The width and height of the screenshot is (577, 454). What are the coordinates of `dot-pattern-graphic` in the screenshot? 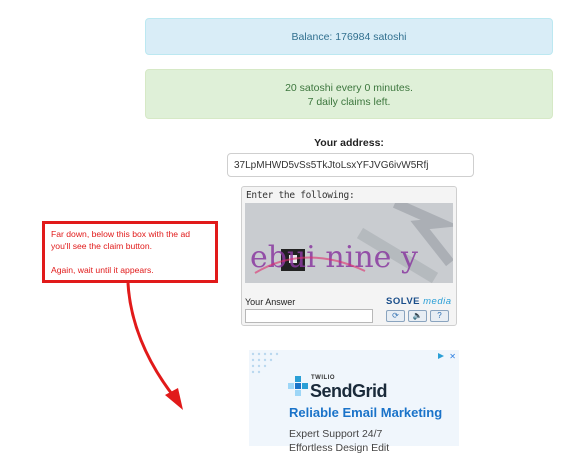 It's located at (265, 363).